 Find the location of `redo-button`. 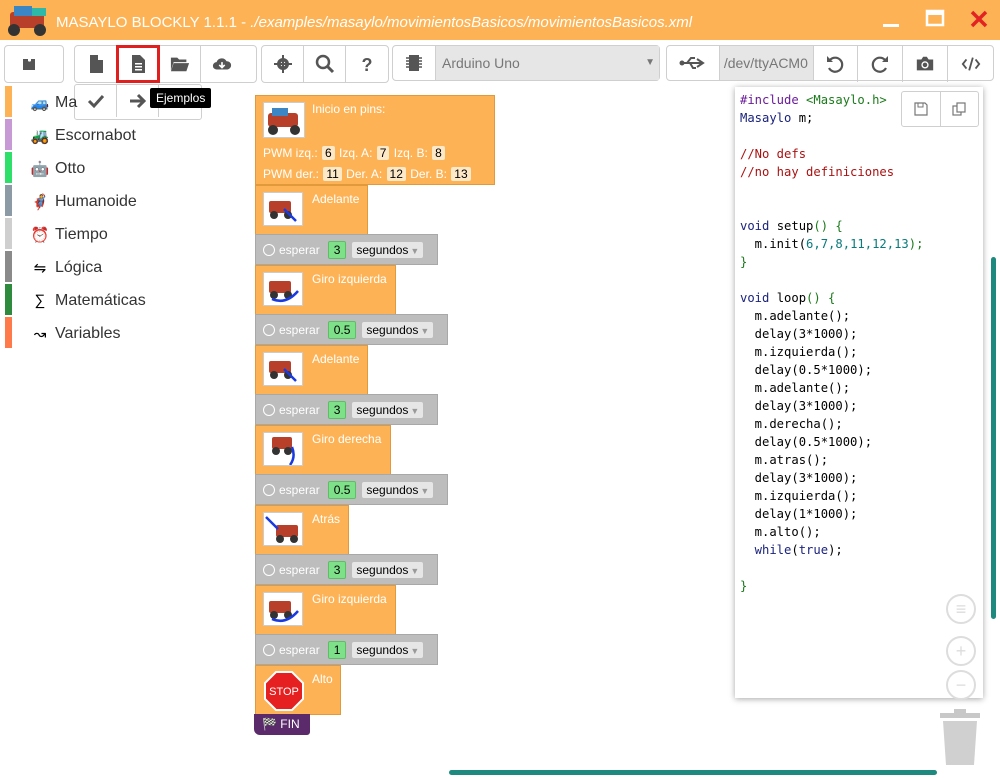

redo-button is located at coordinates (881, 64).